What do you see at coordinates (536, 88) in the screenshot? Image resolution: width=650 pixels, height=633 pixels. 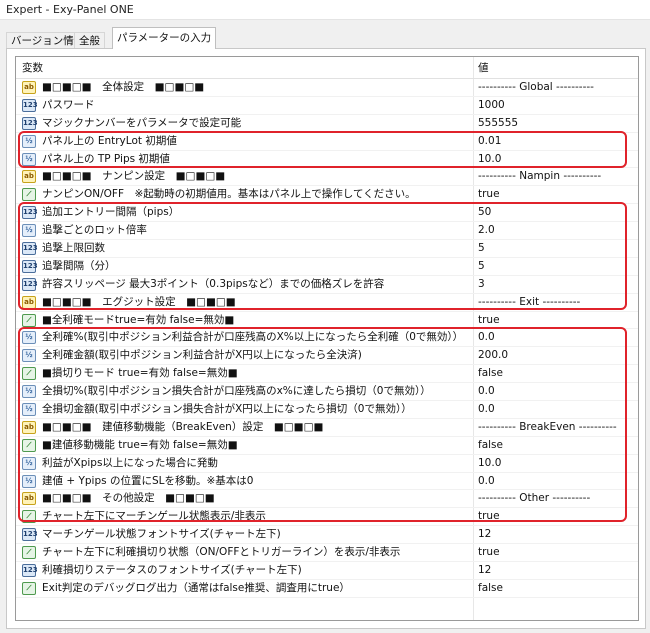 I see `parameter-value: ---------- Global ----------` at bounding box center [536, 88].